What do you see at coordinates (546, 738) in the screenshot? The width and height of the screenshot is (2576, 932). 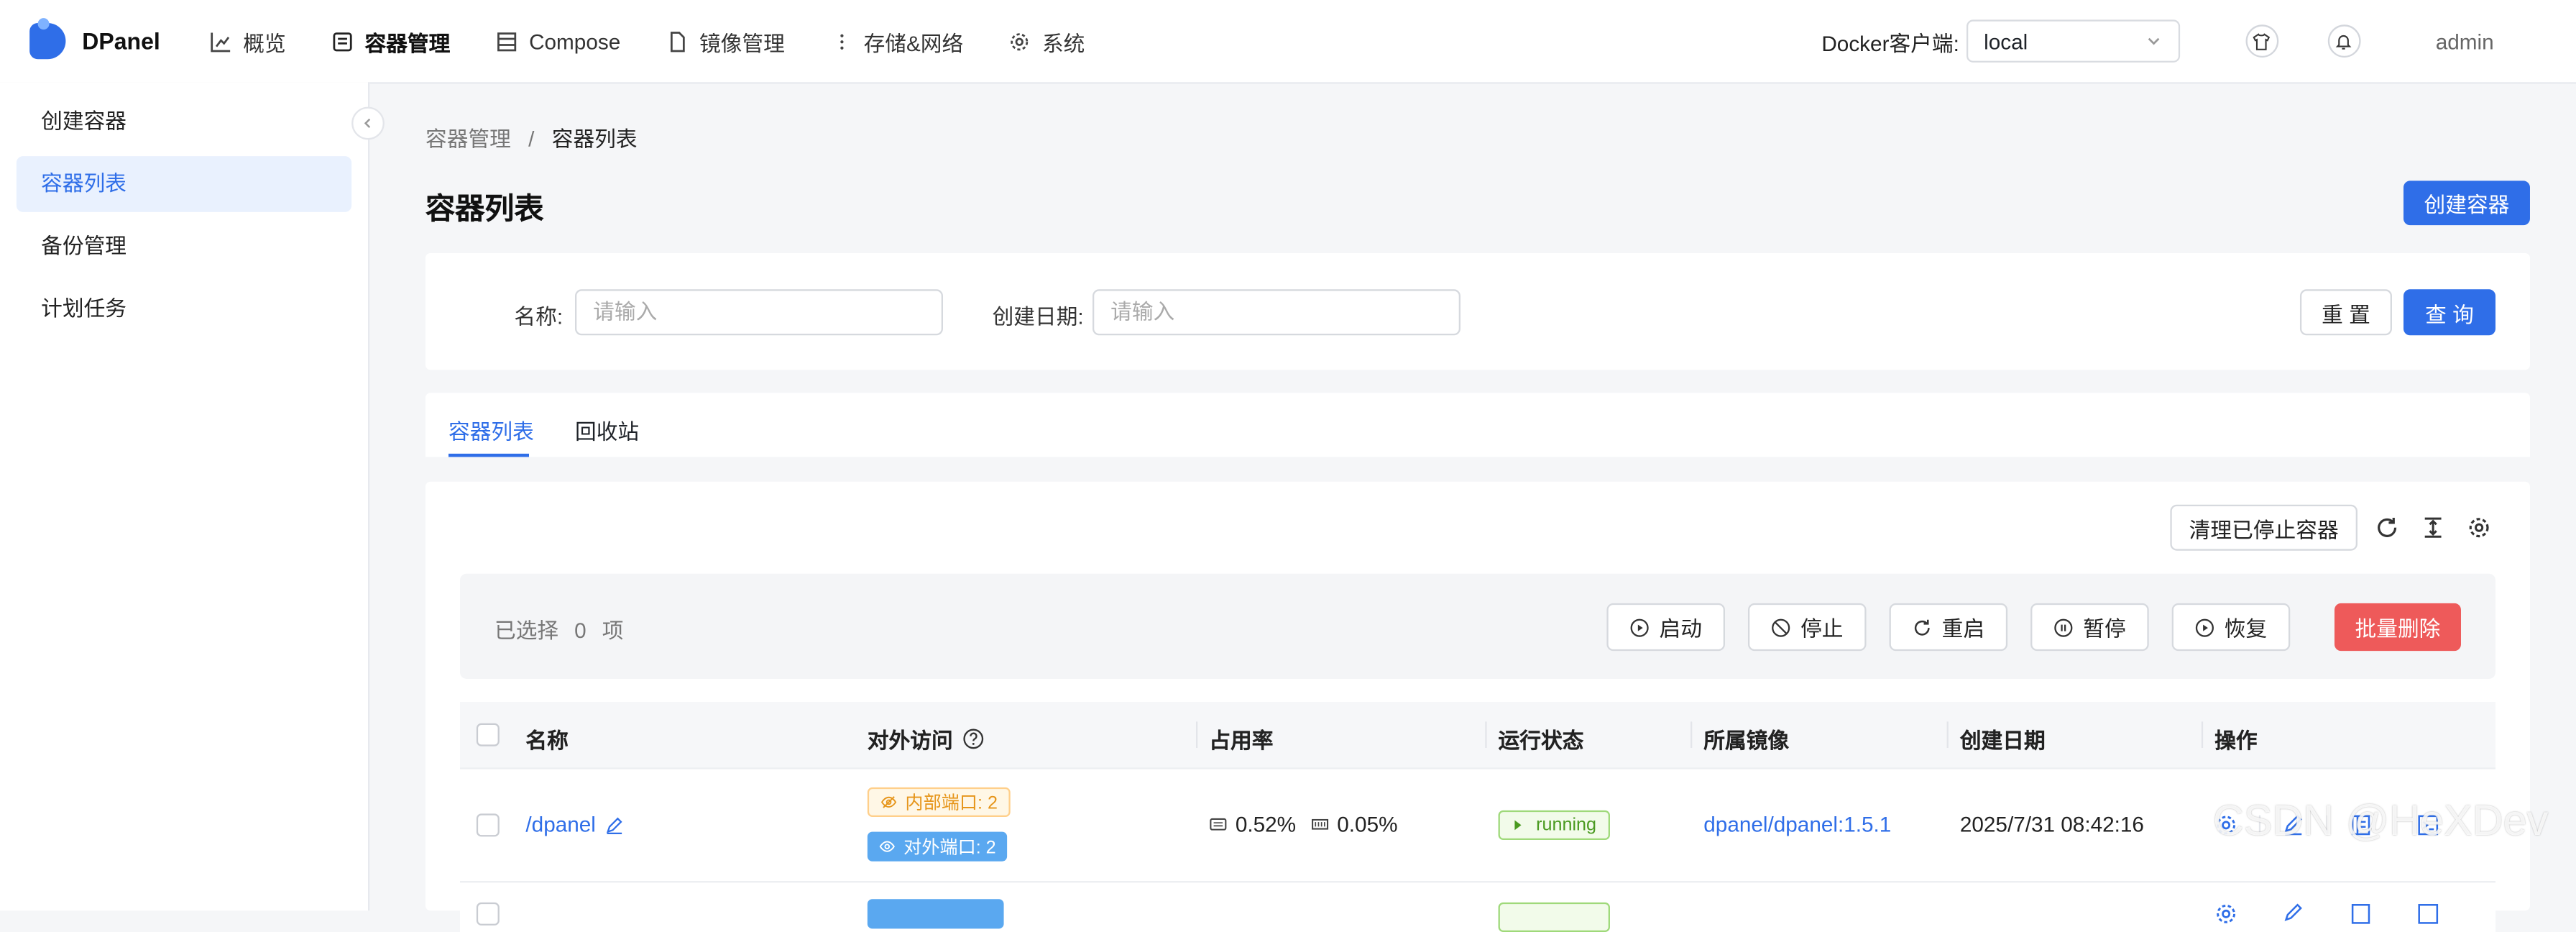 I see `column-header-name: 名称` at bounding box center [546, 738].